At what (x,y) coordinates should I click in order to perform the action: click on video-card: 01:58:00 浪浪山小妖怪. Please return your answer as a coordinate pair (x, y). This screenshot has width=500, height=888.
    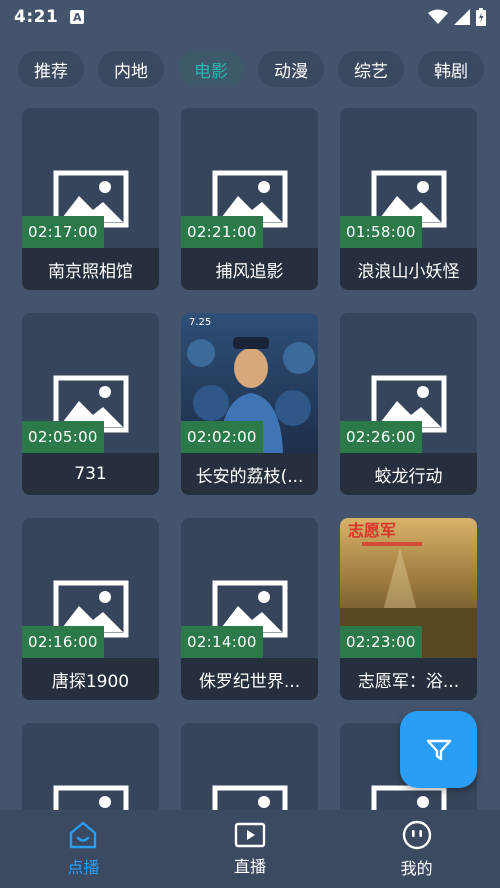
    Looking at the image, I should click on (408, 199).